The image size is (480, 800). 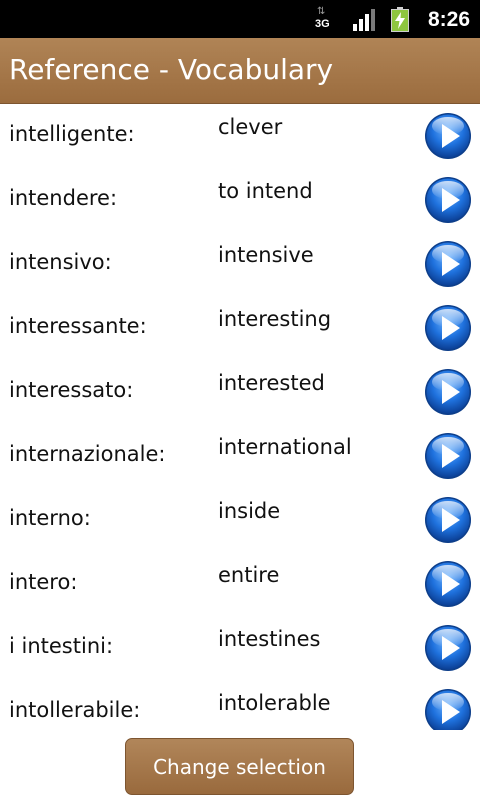 I want to click on english-translation: intestines, so click(x=269, y=639).